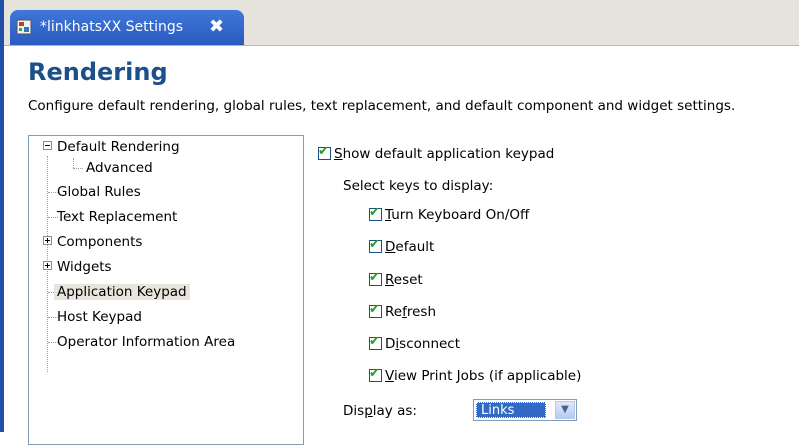  What do you see at coordinates (216, 26) in the screenshot?
I see `close-icon: ✖` at bounding box center [216, 26].